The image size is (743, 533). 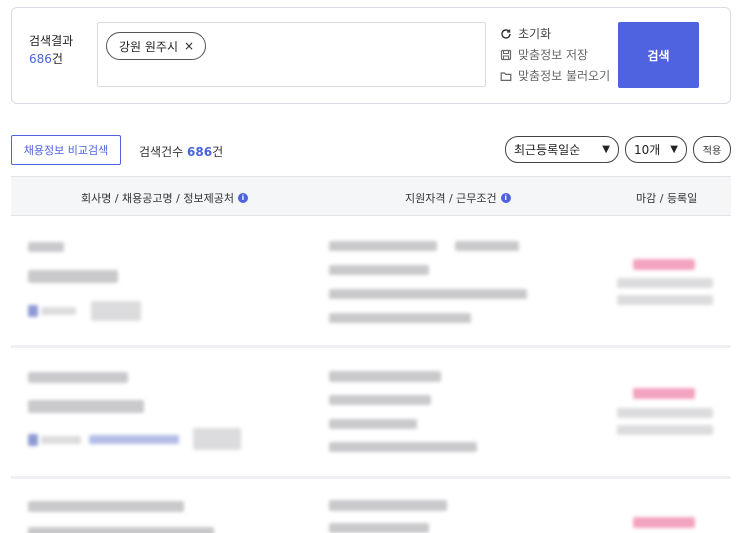 I want to click on page-size-select: 10개 ▼, so click(x=656, y=149).